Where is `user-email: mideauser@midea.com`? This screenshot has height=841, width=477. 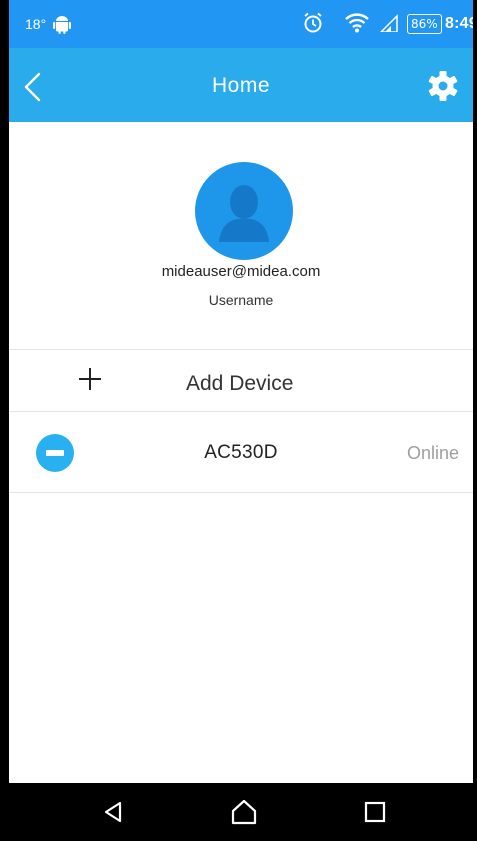
user-email: mideauser@midea.com is located at coordinates (241, 271).